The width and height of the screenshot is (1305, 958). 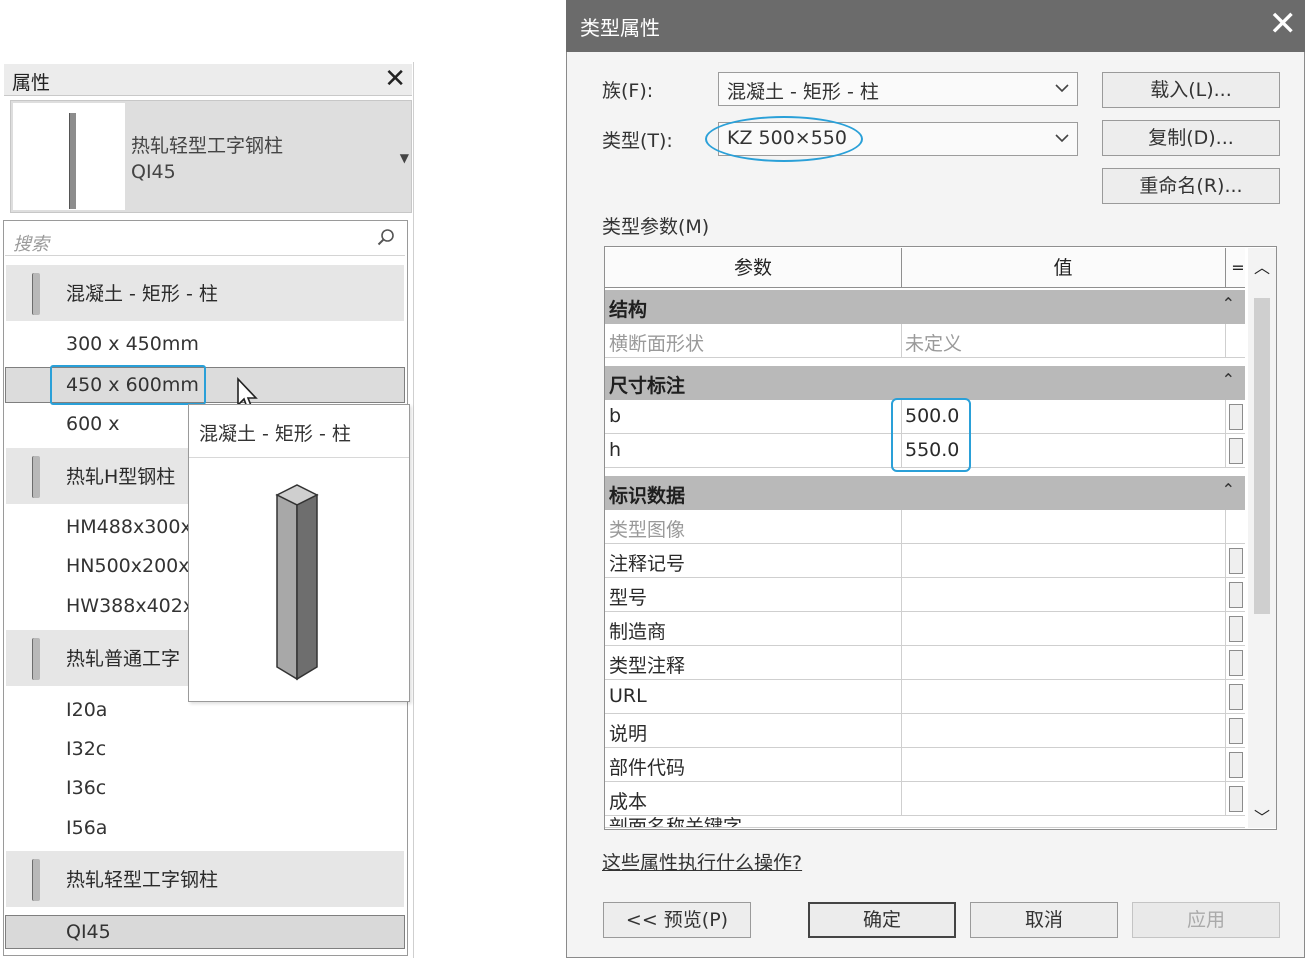 I want to click on table-row: 成本, so click(x=925, y=799).